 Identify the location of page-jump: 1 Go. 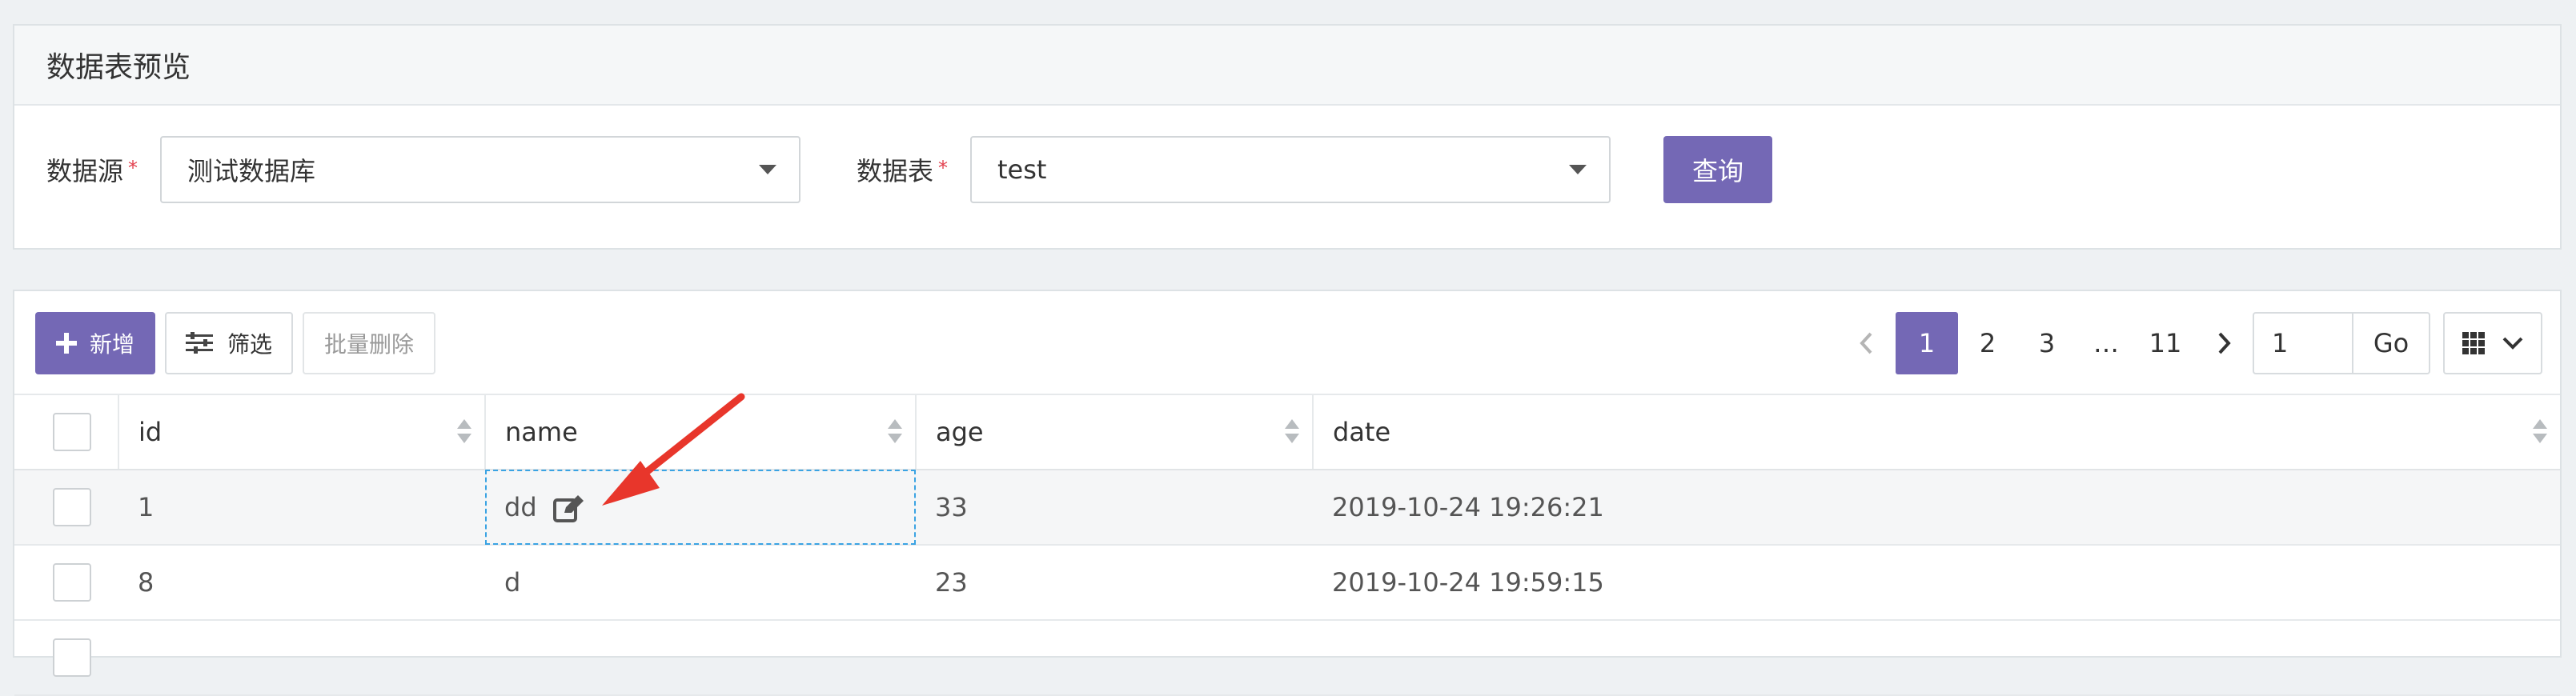
(2342, 343).